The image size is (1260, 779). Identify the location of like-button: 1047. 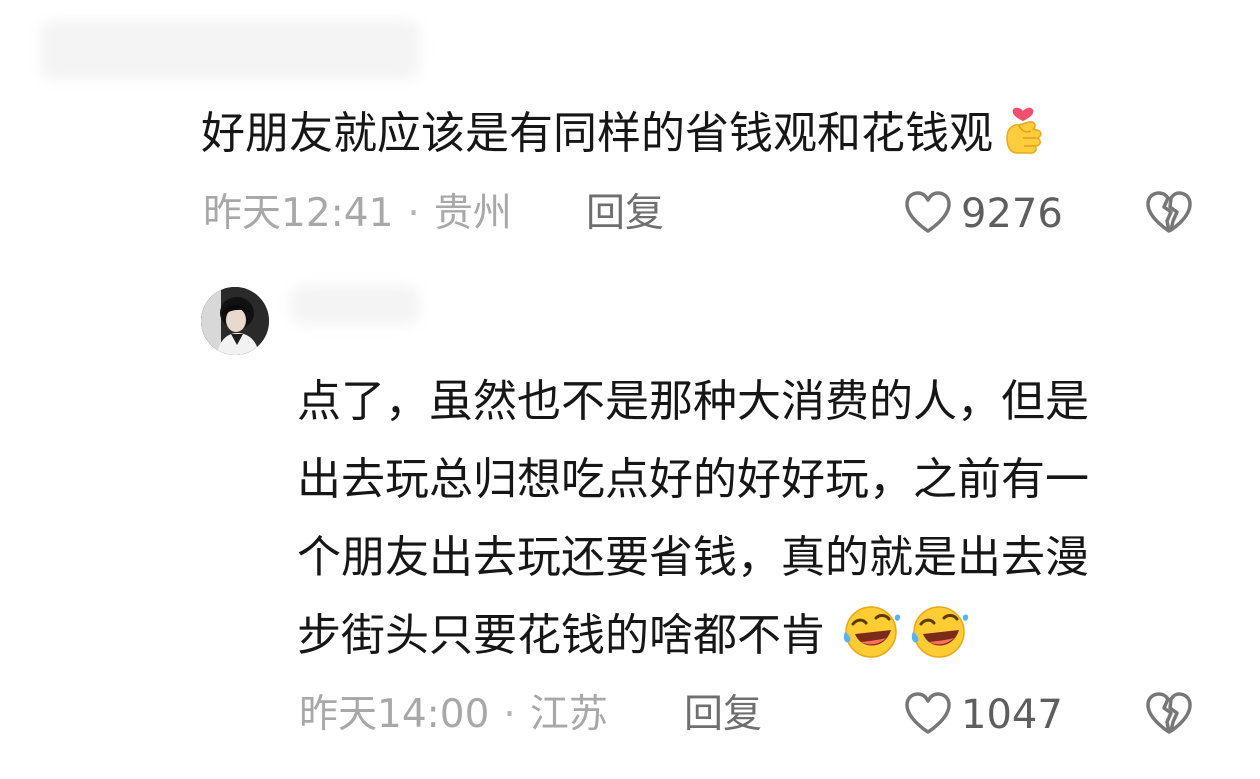
(983, 715).